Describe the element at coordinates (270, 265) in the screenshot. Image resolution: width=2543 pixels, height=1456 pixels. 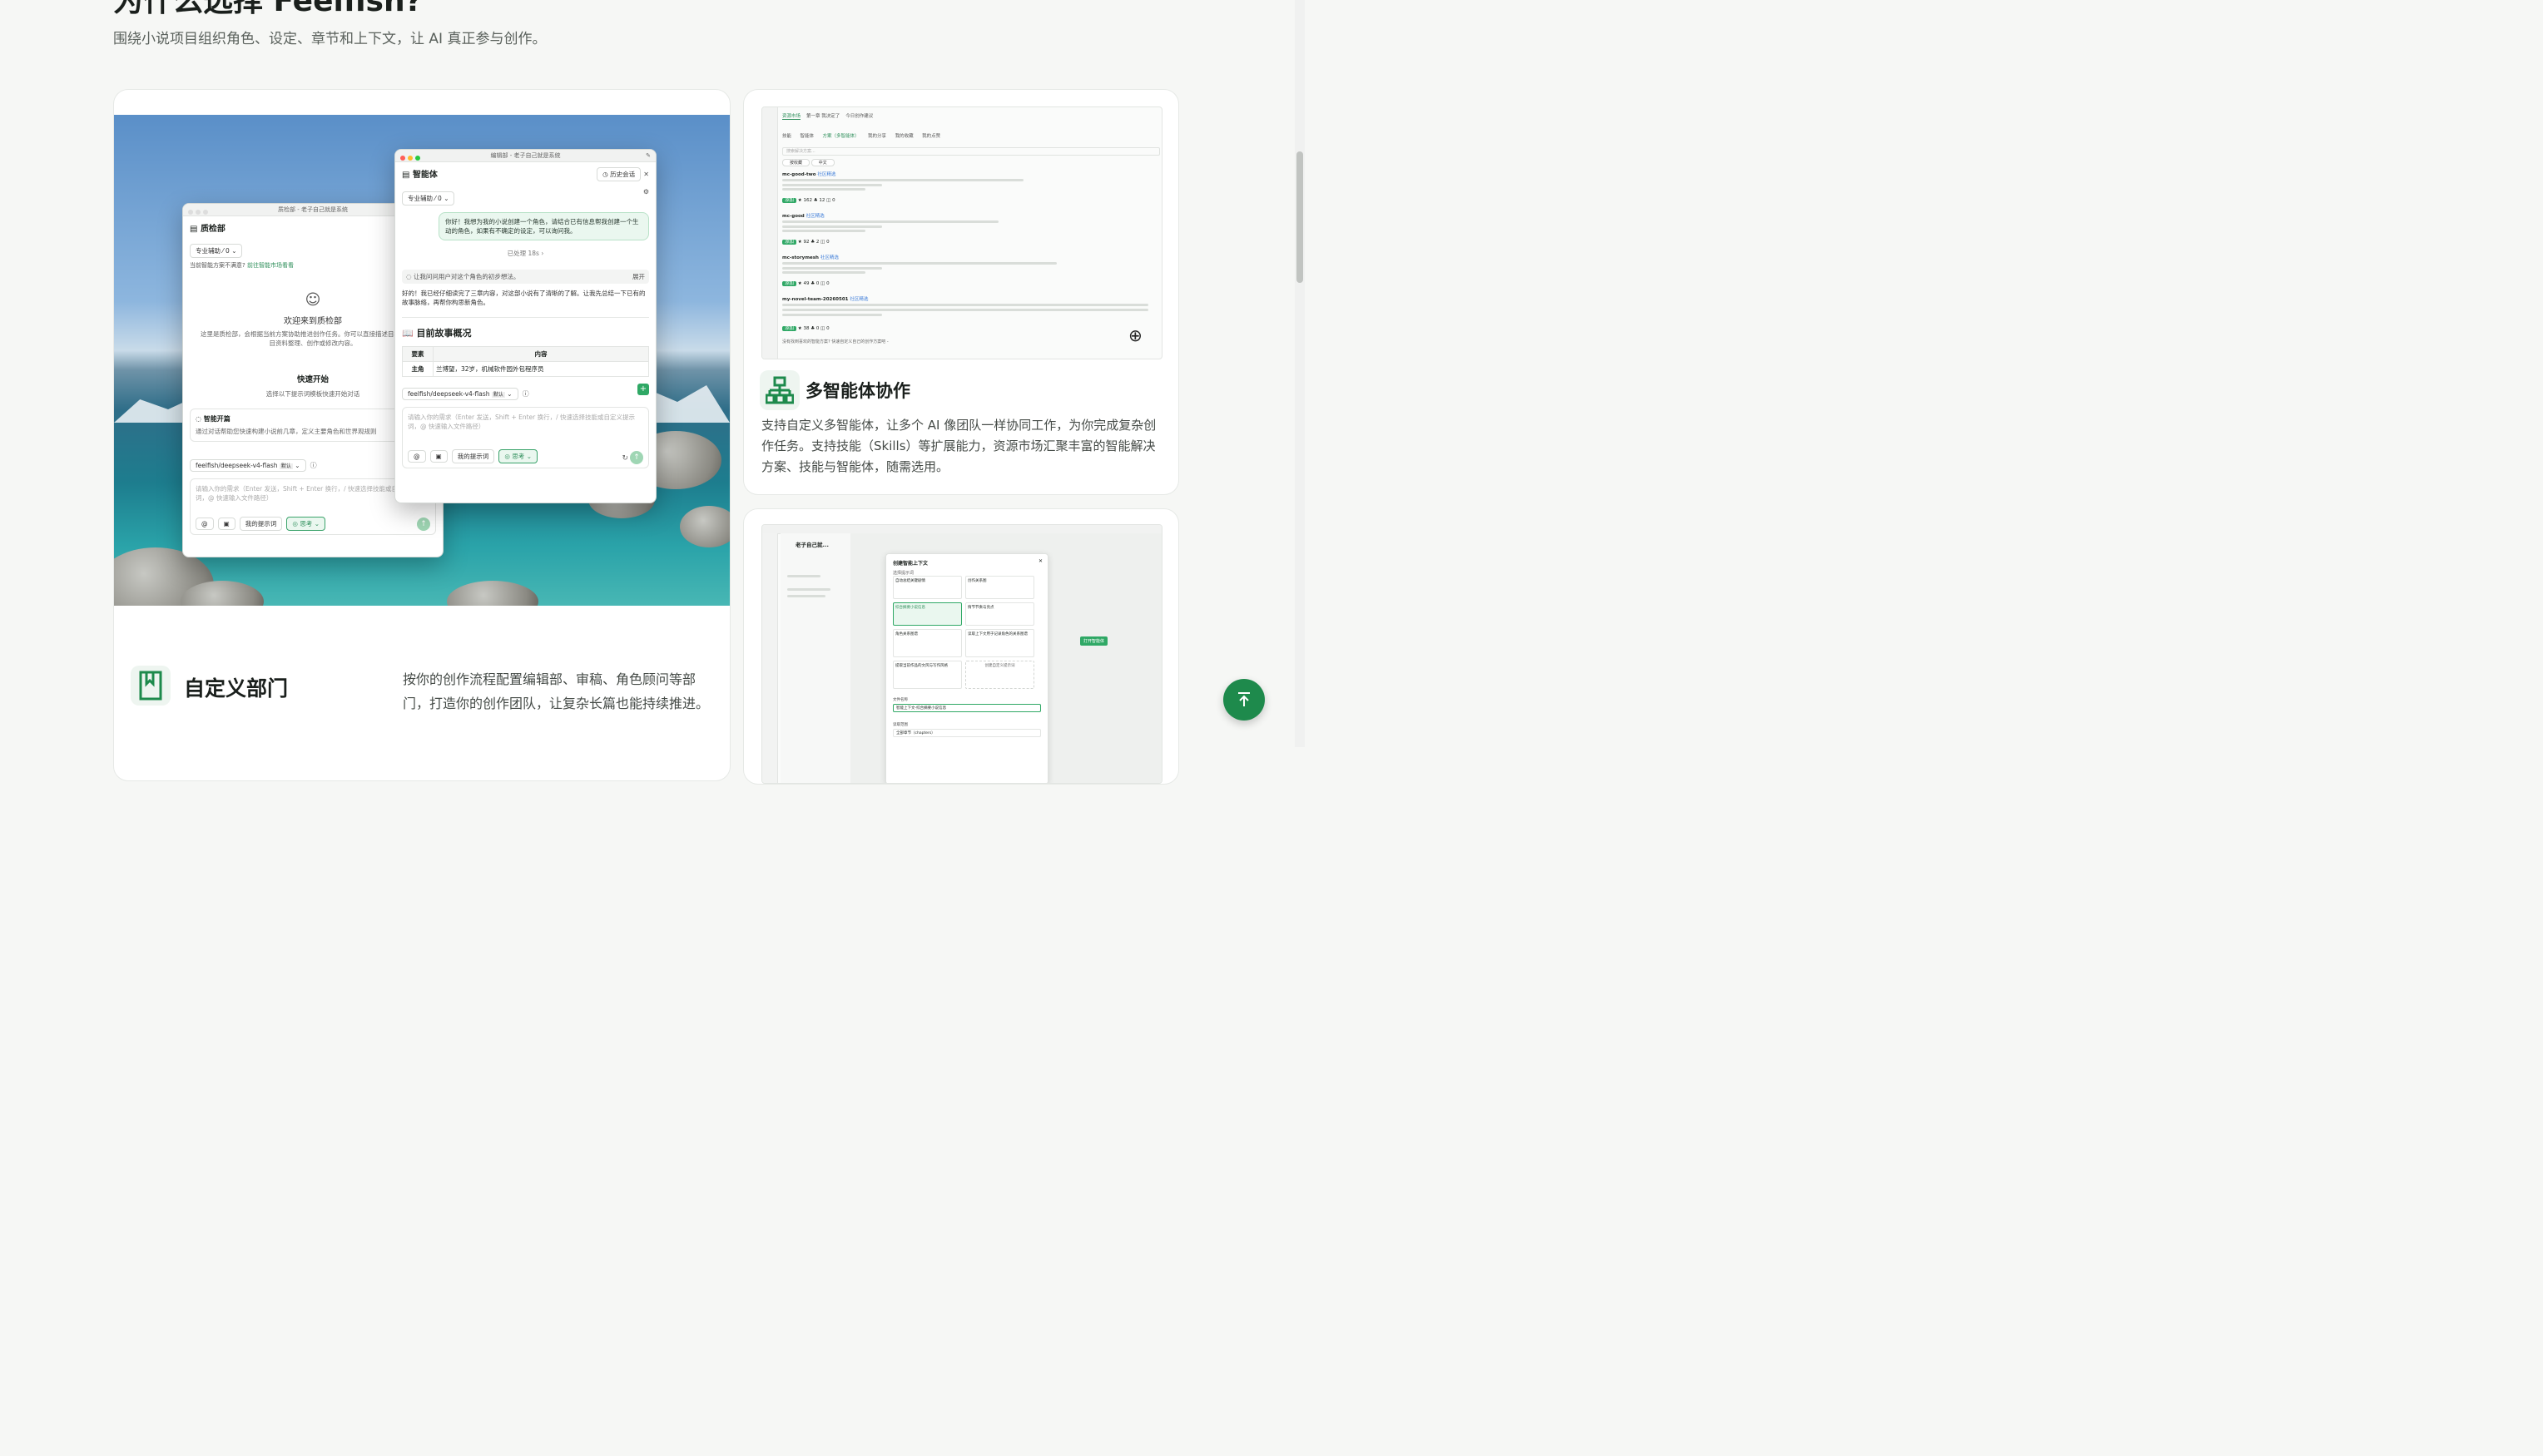
I see `market-link: 前往智能市场看看` at that location.